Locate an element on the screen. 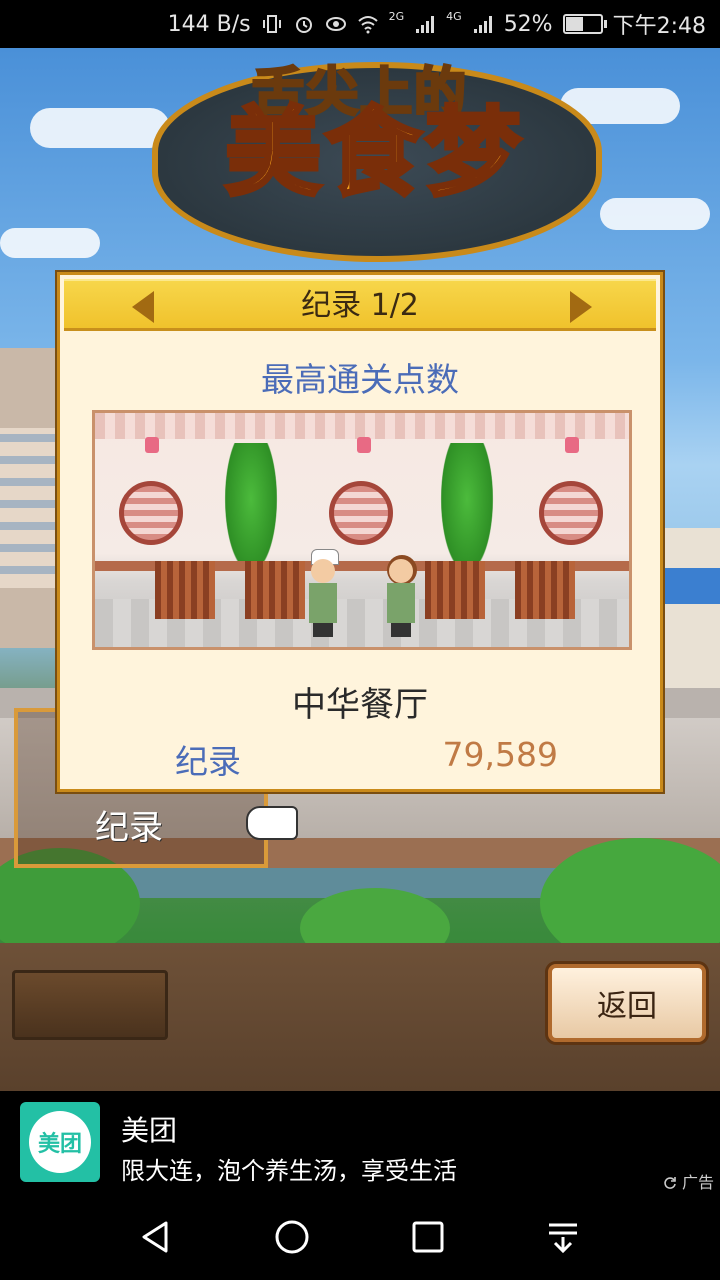 This screenshot has width=720, height=1280. restaurant-scene-image is located at coordinates (362, 530).